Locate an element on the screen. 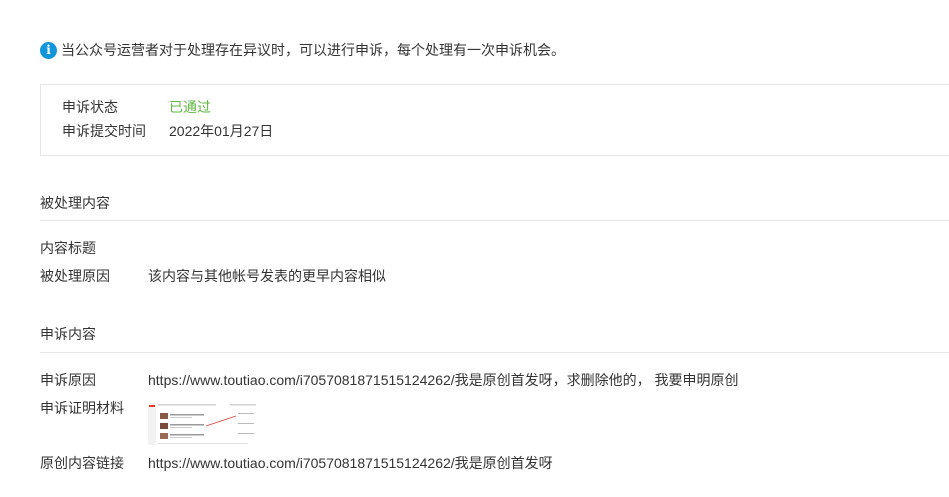 The image size is (949, 497). submit-time-row: 申诉提交时间 2022年01月27日 is located at coordinates (167, 131).